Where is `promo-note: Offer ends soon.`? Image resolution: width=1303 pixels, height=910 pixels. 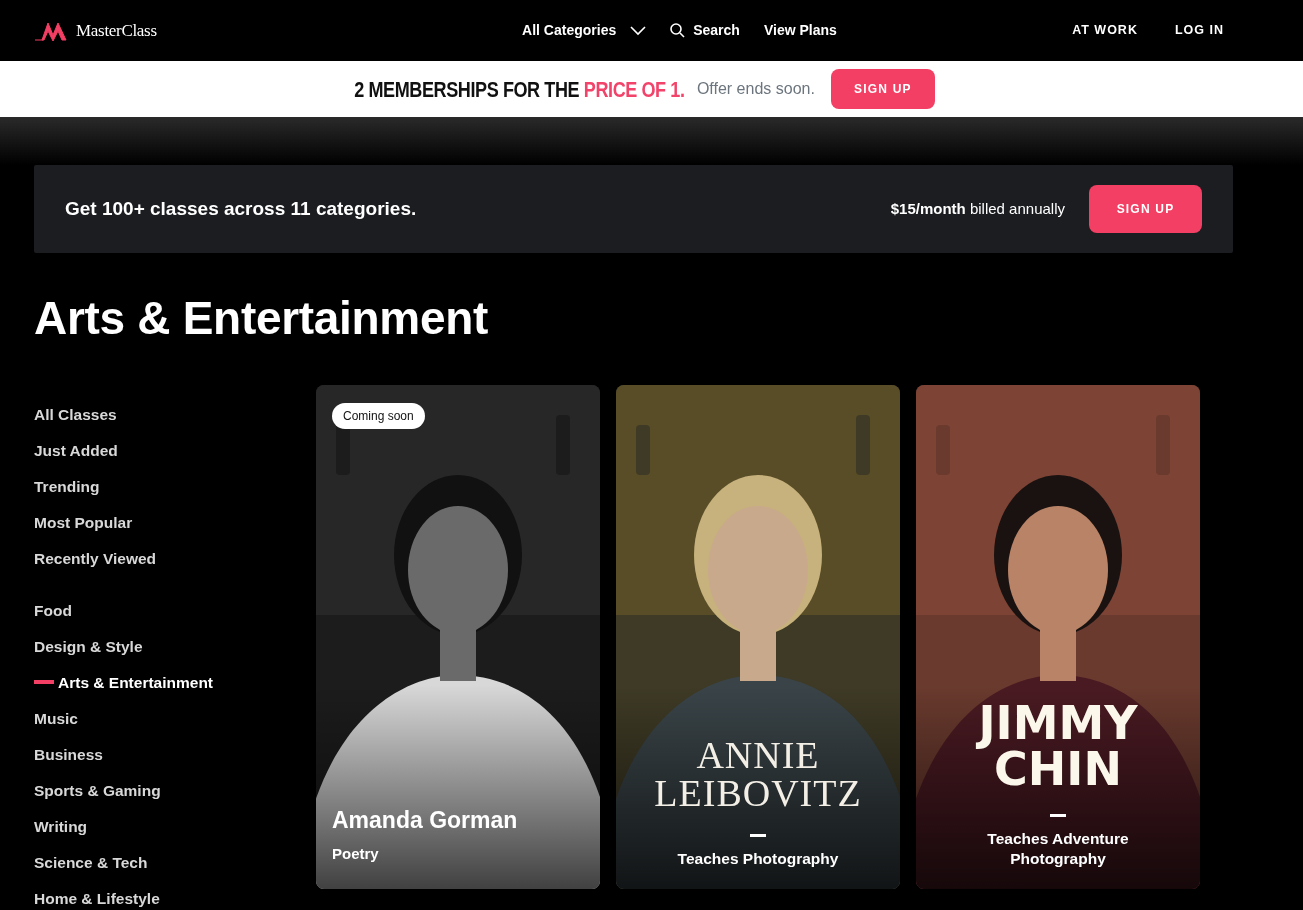 promo-note: Offer ends soon. is located at coordinates (755, 89).